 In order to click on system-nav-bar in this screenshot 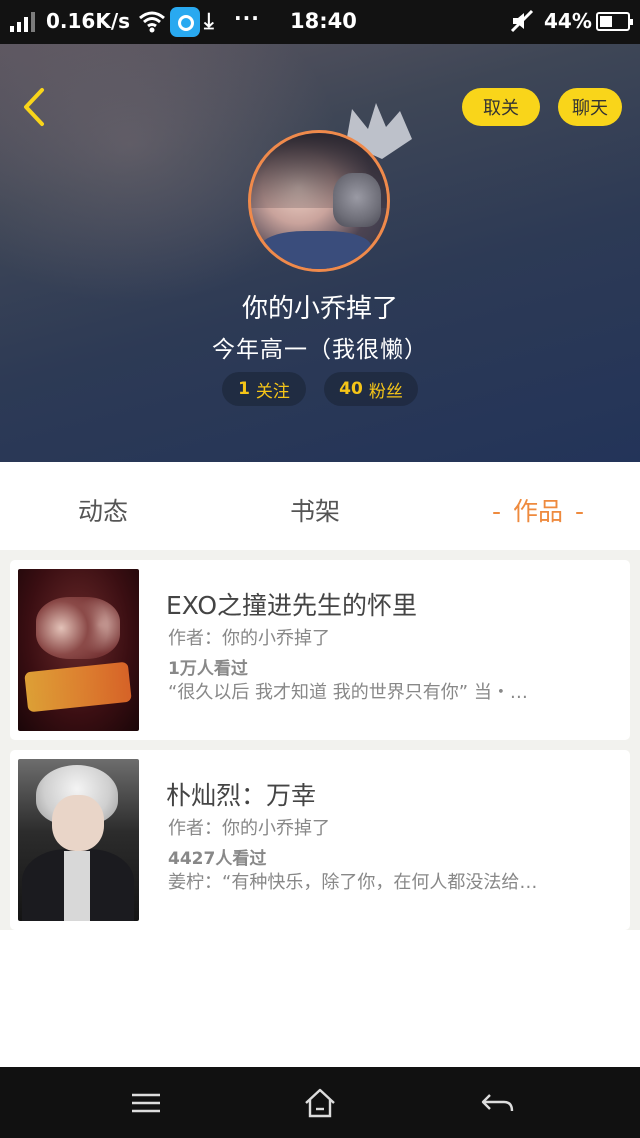, I will do `click(320, 1102)`.